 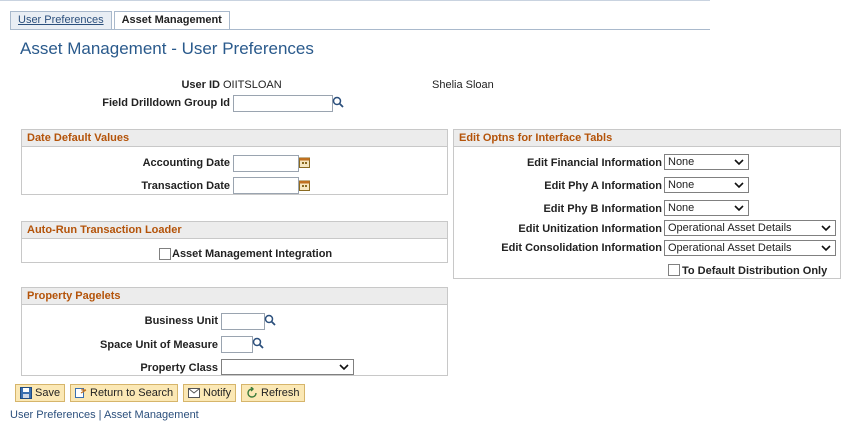 I want to click on edit-unitization-select: Operational Asset Details, so click(x=750, y=228).